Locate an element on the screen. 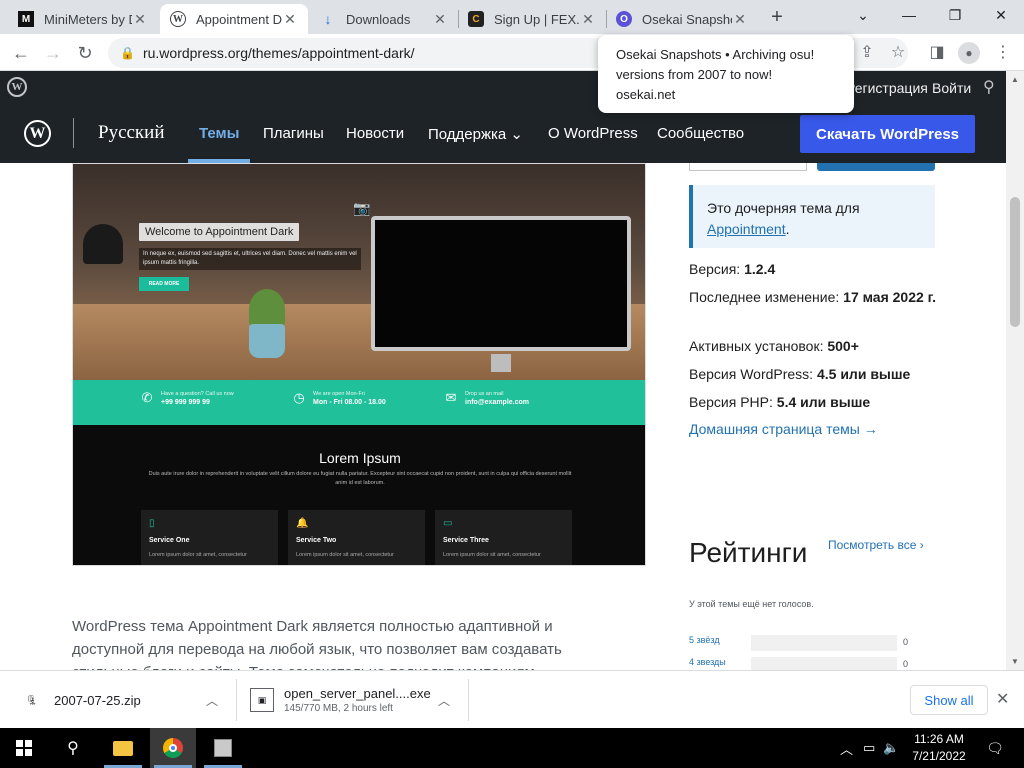 The height and width of the screenshot is (768, 1024). meta-value: 1.2.4 is located at coordinates (760, 269).